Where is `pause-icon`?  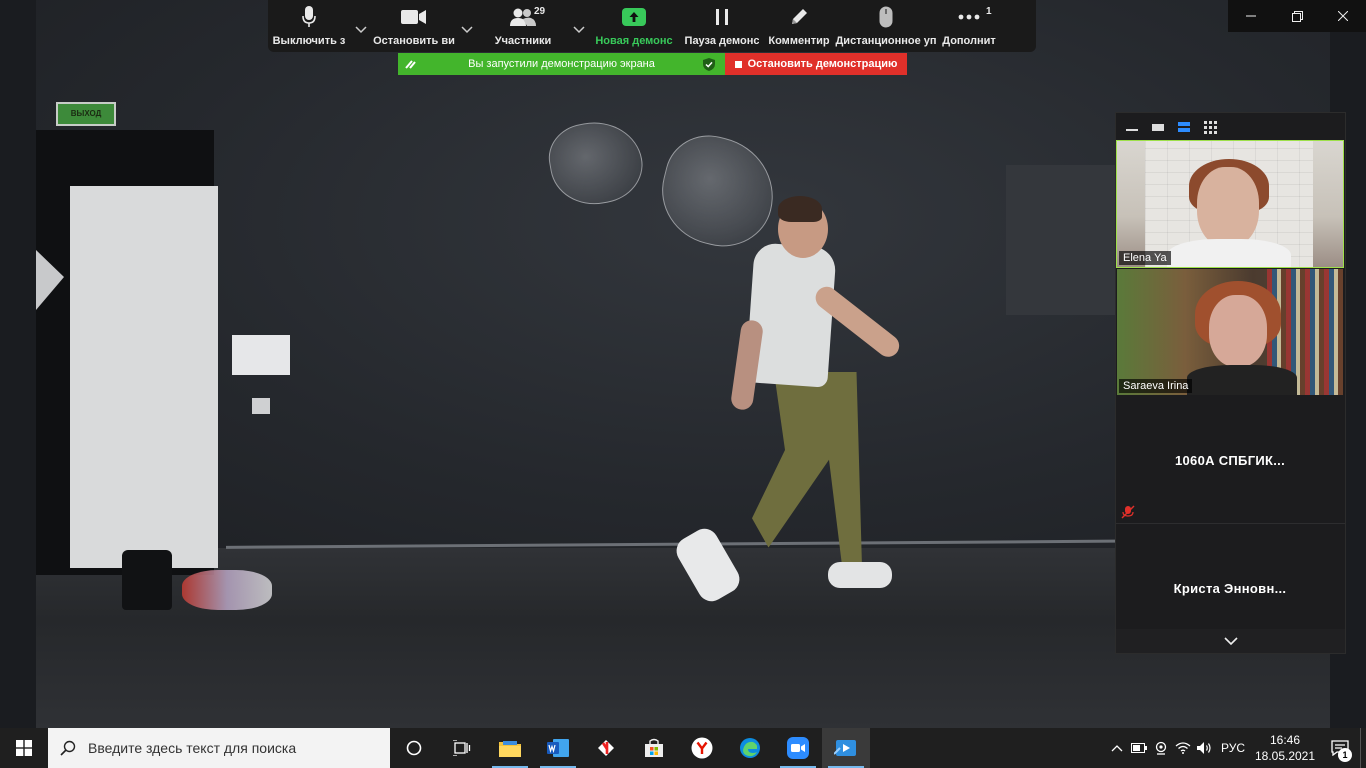 pause-icon is located at coordinates (722, 17).